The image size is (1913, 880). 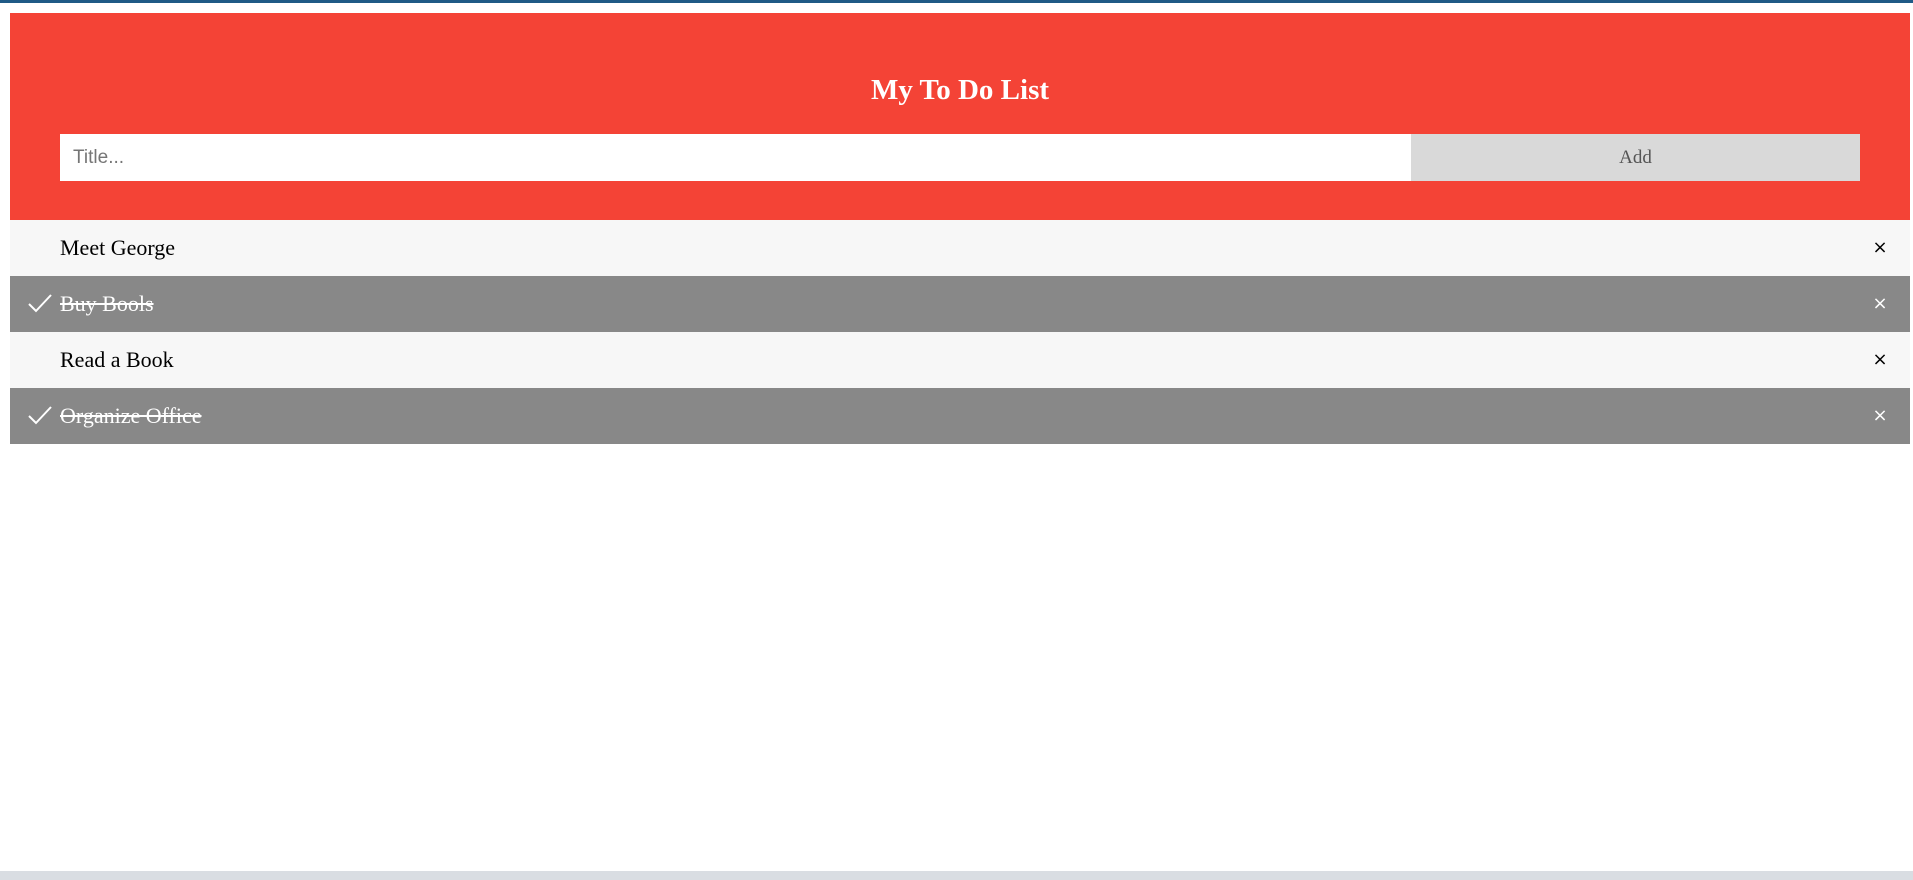 What do you see at coordinates (118, 247) in the screenshot?
I see `todo-item-label: Meet George` at bounding box center [118, 247].